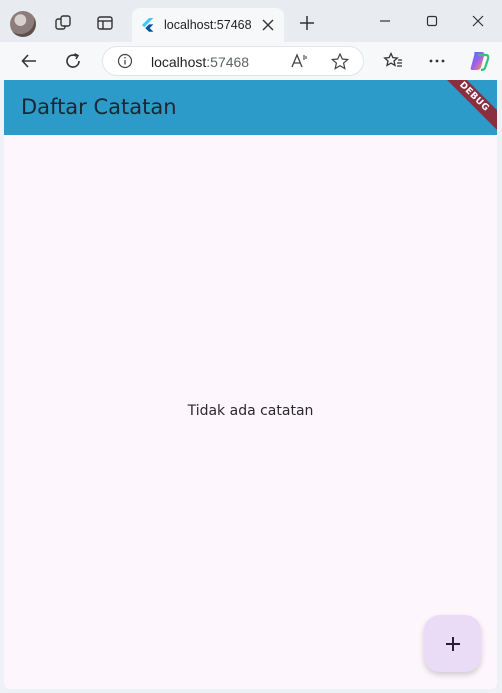  What do you see at coordinates (148, 25) in the screenshot?
I see `flutter-favicon-icon` at bounding box center [148, 25].